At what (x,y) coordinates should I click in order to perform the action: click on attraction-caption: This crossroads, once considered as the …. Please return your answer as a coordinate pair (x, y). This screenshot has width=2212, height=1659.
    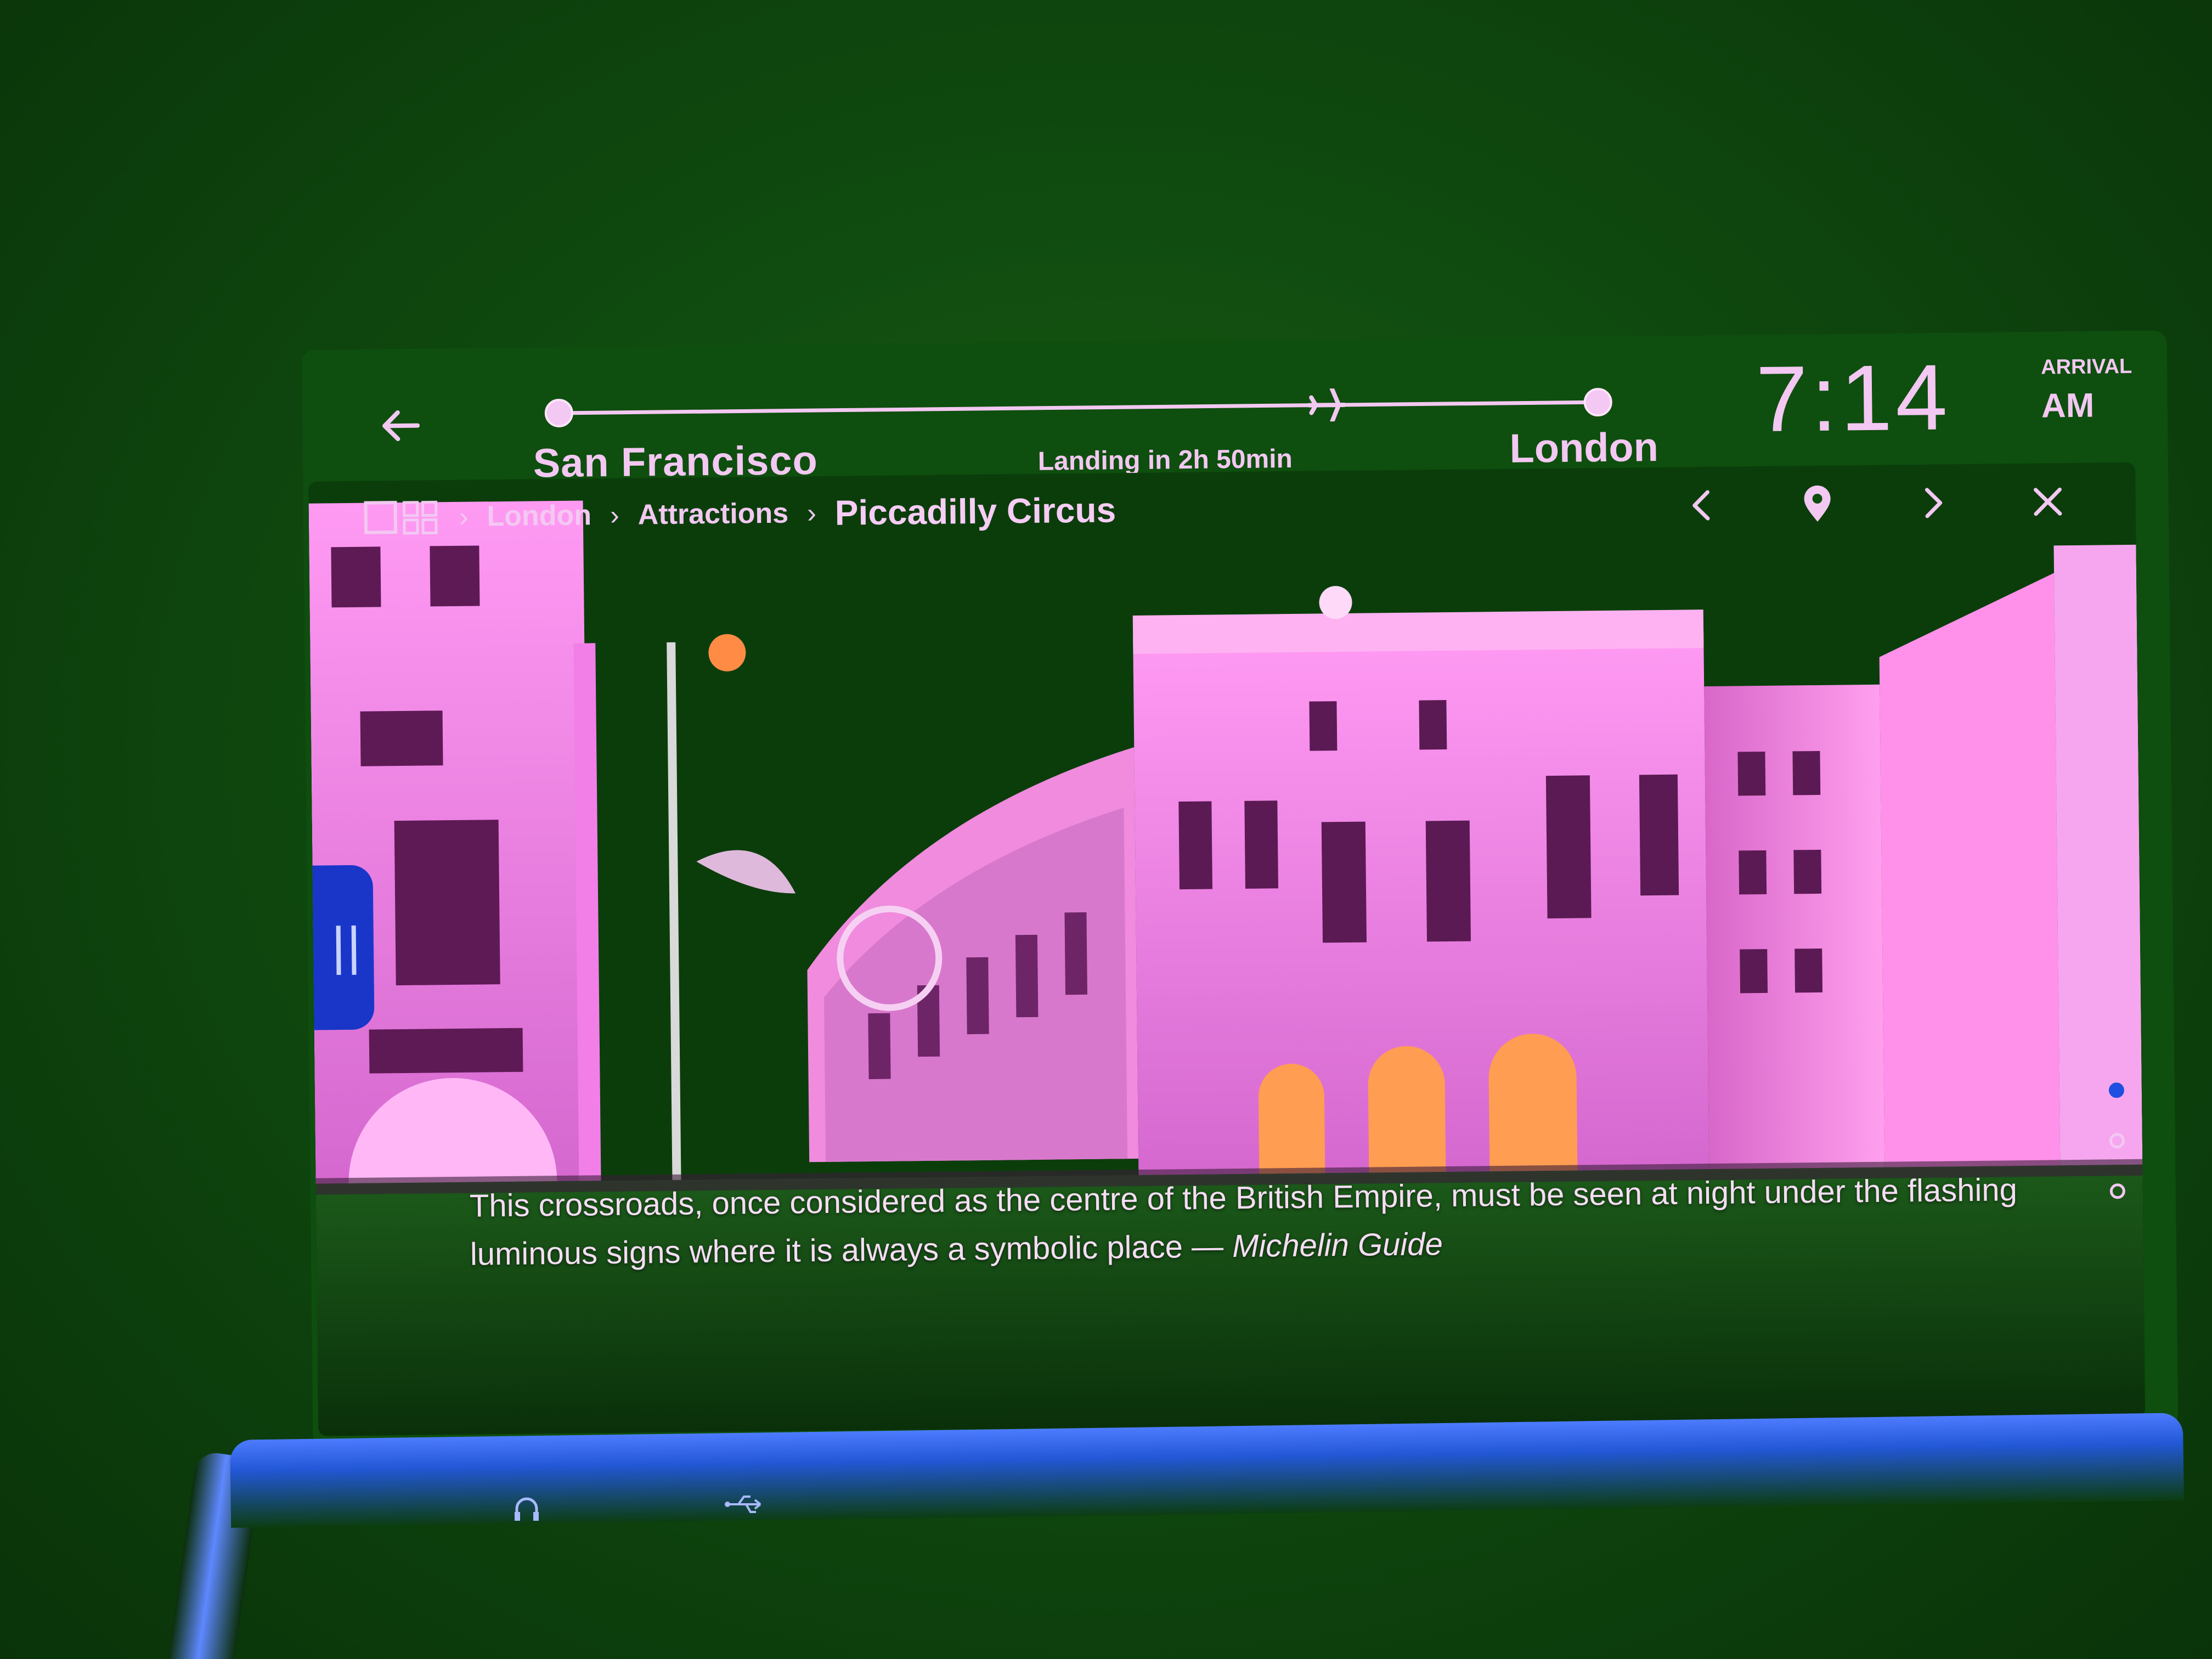
    Looking at the image, I should click on (1266, 1221).